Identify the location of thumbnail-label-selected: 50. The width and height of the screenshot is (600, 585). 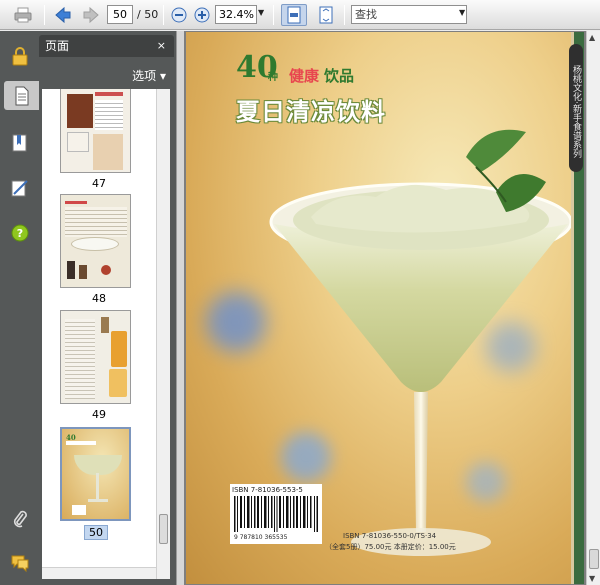
(96, 532).